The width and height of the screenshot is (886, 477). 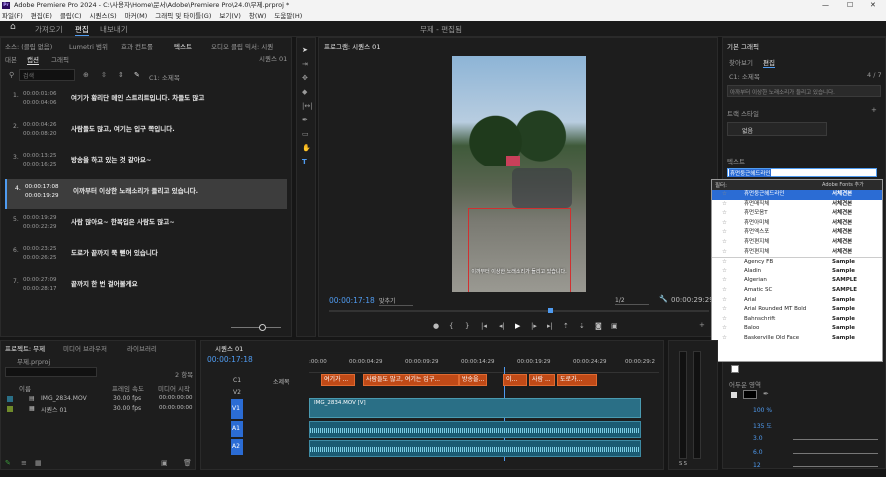 I want to click on tab-export: 내보내기, so click(x=114, y=29).